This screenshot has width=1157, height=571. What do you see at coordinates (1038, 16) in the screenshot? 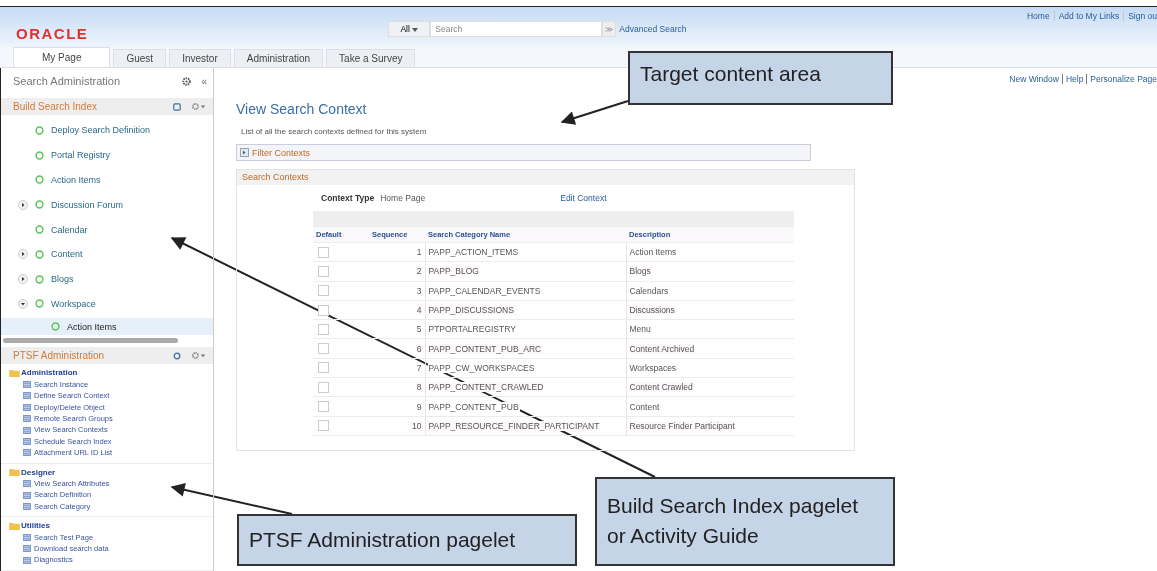
I see `header-link: Home` at bounding box center [1038, 16].